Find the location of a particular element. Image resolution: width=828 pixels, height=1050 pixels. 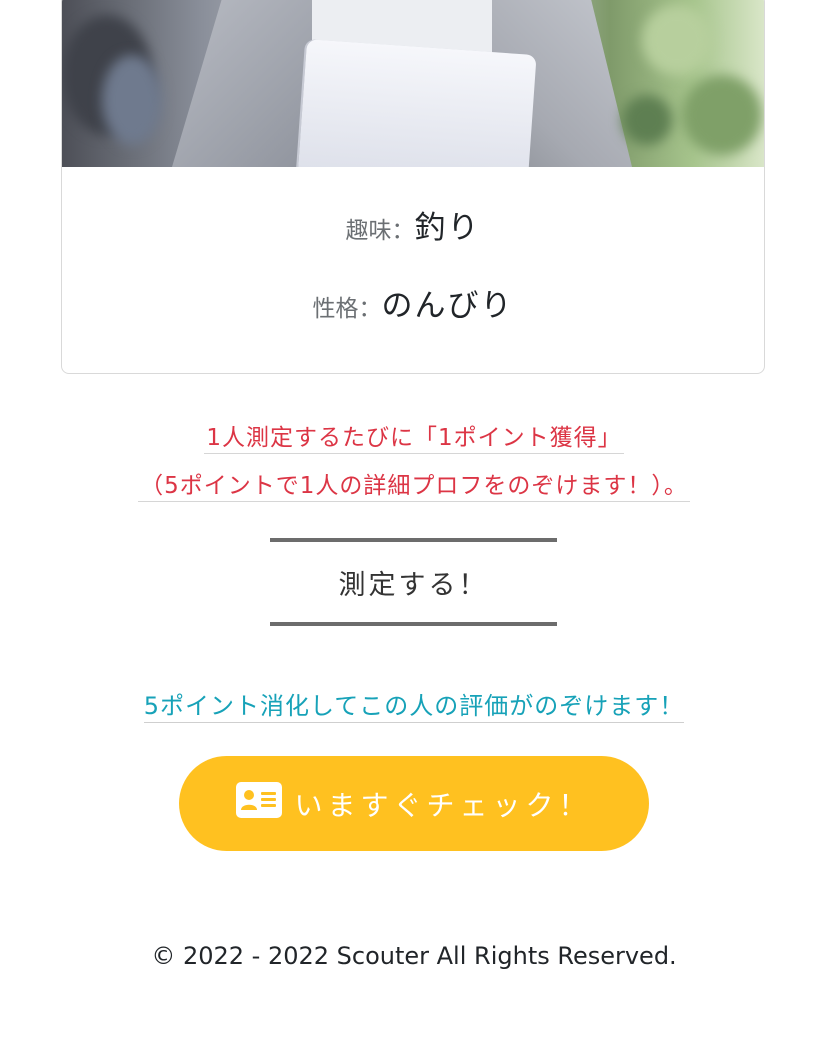

check-now-label: いますぐチェック！ is located at coordinates (443, 805).